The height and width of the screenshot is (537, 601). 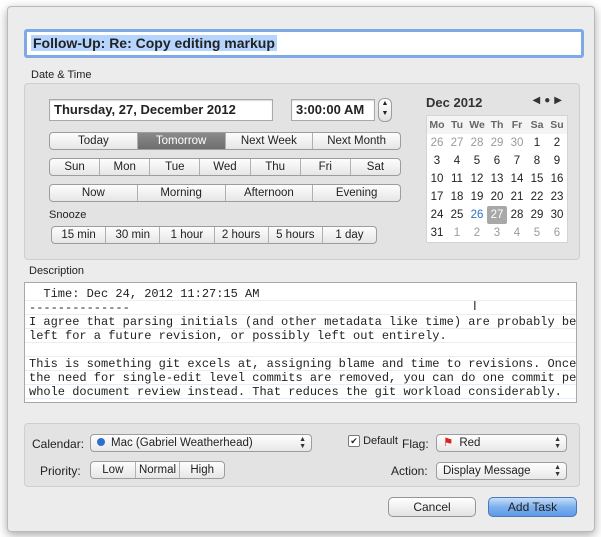 I want to click on time-evening: Evening, so click(x=356, y=193).